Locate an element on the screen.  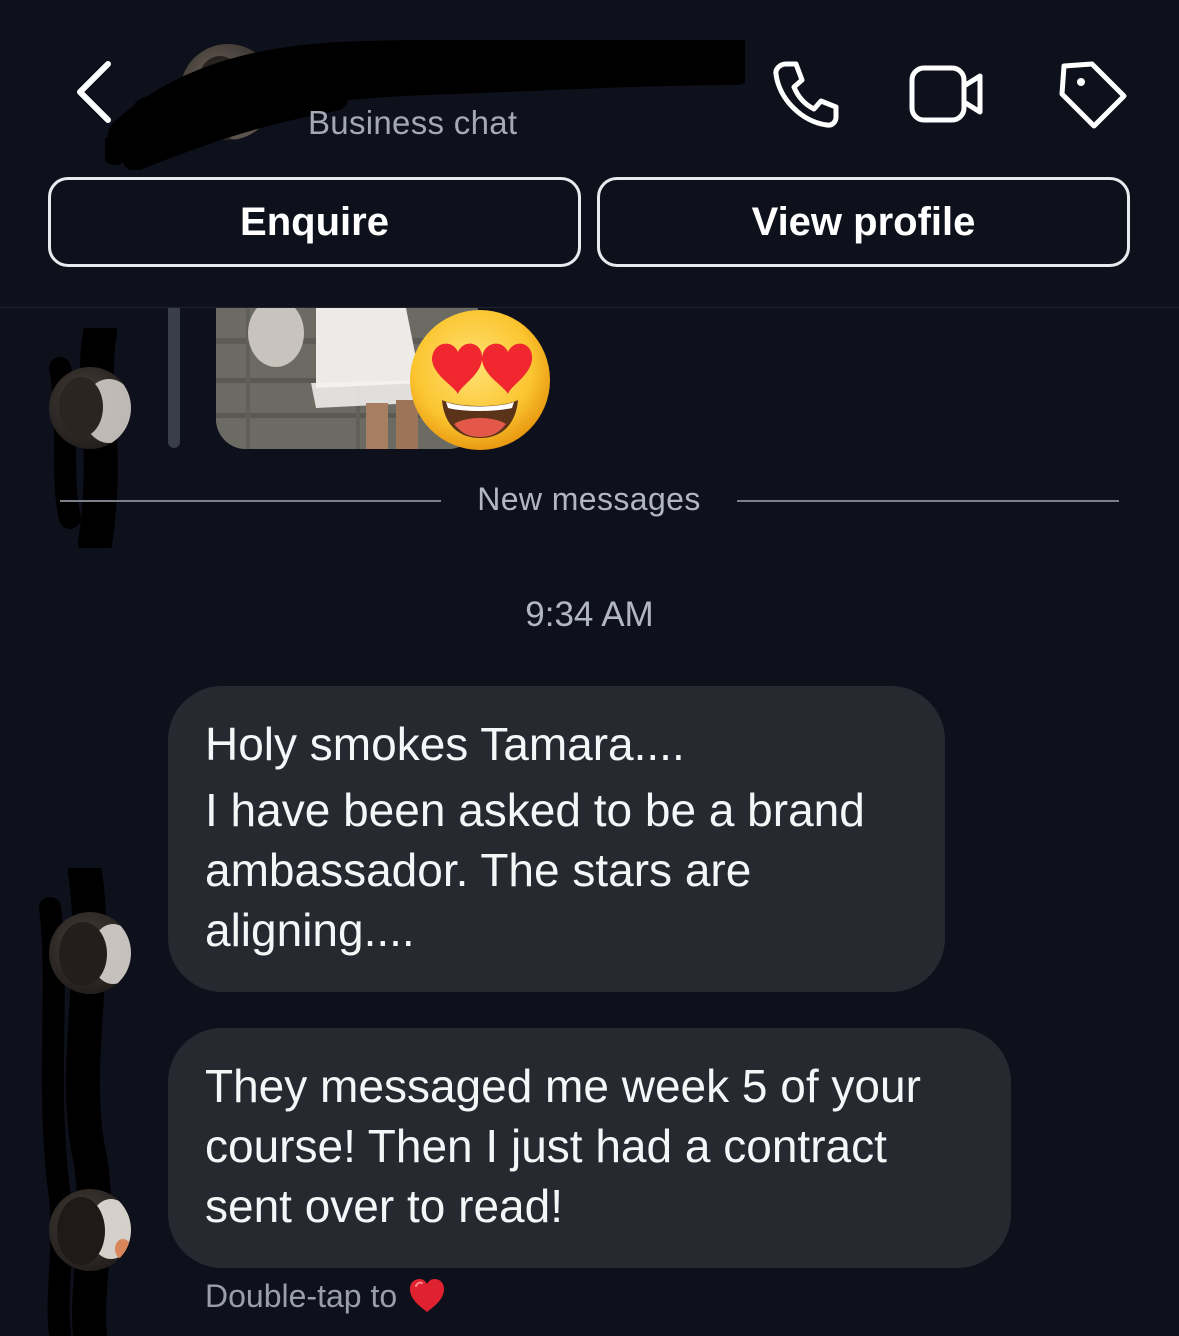
label-button is located at coordinates (1092, 94).